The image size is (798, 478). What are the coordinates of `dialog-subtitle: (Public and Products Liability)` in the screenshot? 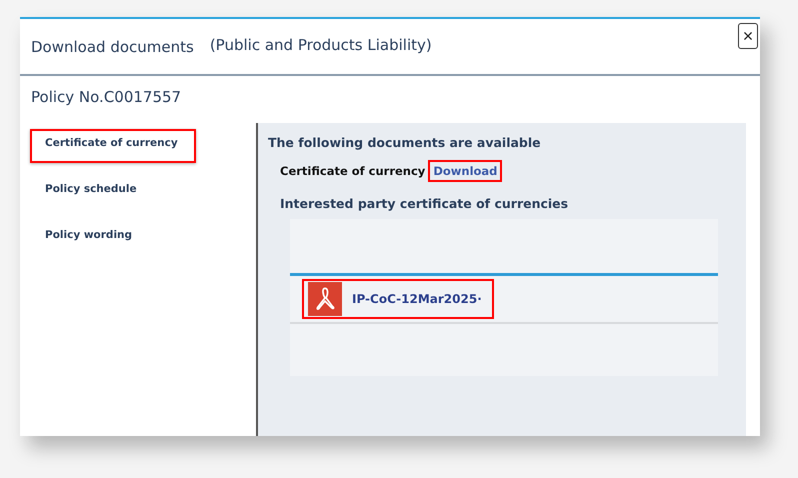 It's located at (321, 45).